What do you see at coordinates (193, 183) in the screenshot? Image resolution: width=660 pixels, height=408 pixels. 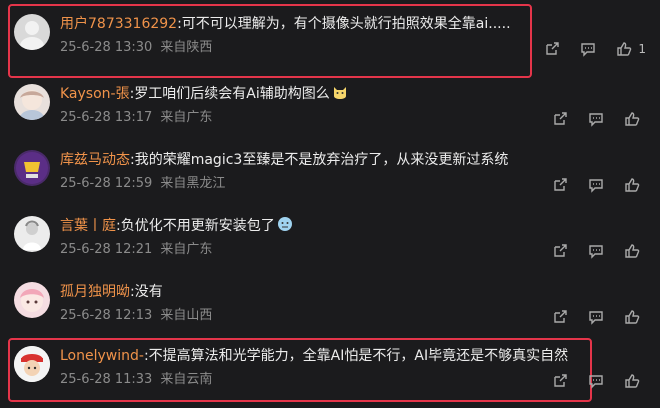 I see `comment-location: 来自黑龙江` at bounding box center [193, 183].